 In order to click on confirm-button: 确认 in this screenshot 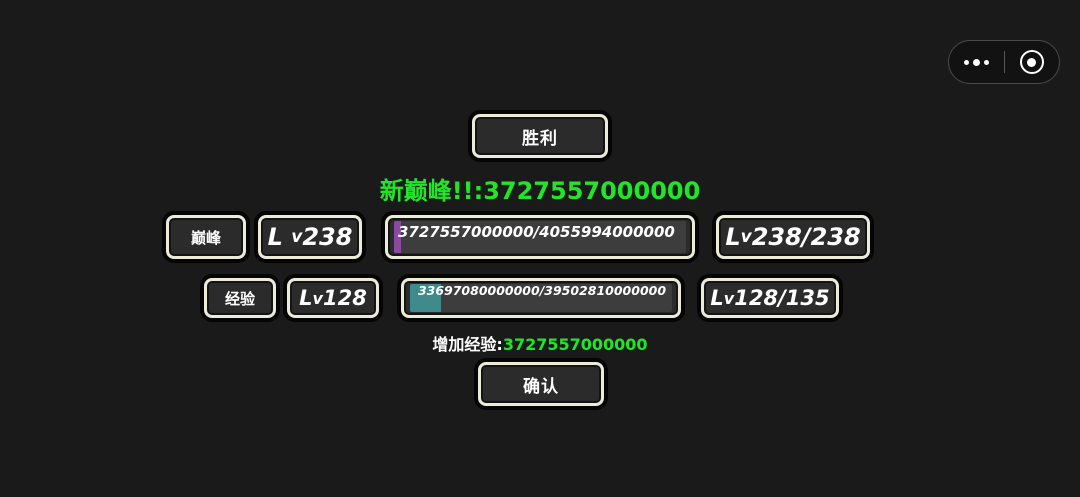, I will do `click(541, 384)`.